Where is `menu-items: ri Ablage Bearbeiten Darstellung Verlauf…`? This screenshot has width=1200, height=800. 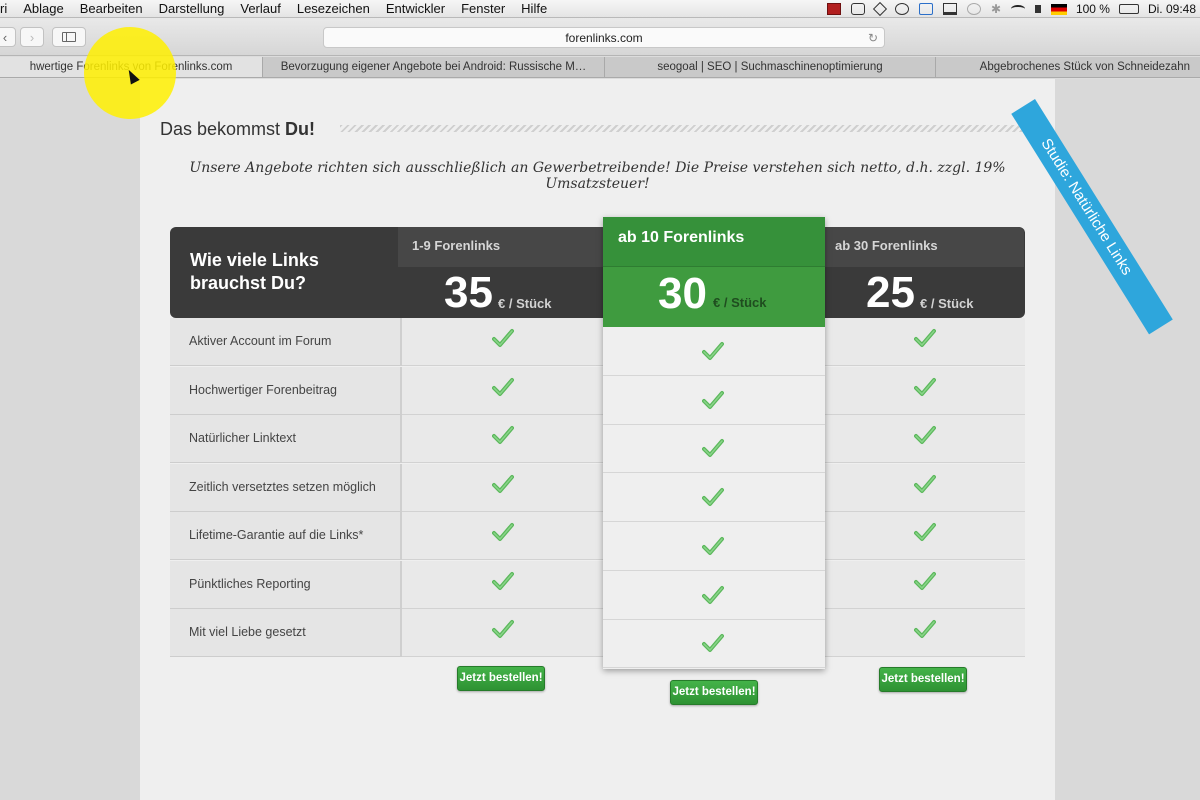 menu-items: ri Ablage Bearbeiten Darstellung Verlauf… is located at coordinates (277, 9).